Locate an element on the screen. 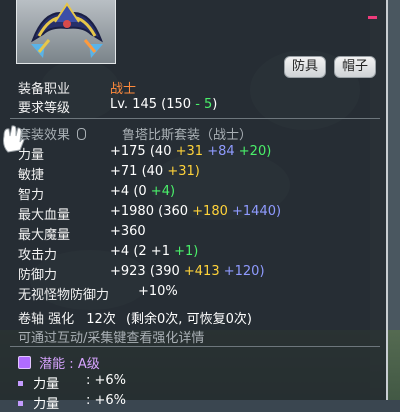 The image size is (400, 412). potential-header: 潜能 : A级 is located at coordinates (59, 362).